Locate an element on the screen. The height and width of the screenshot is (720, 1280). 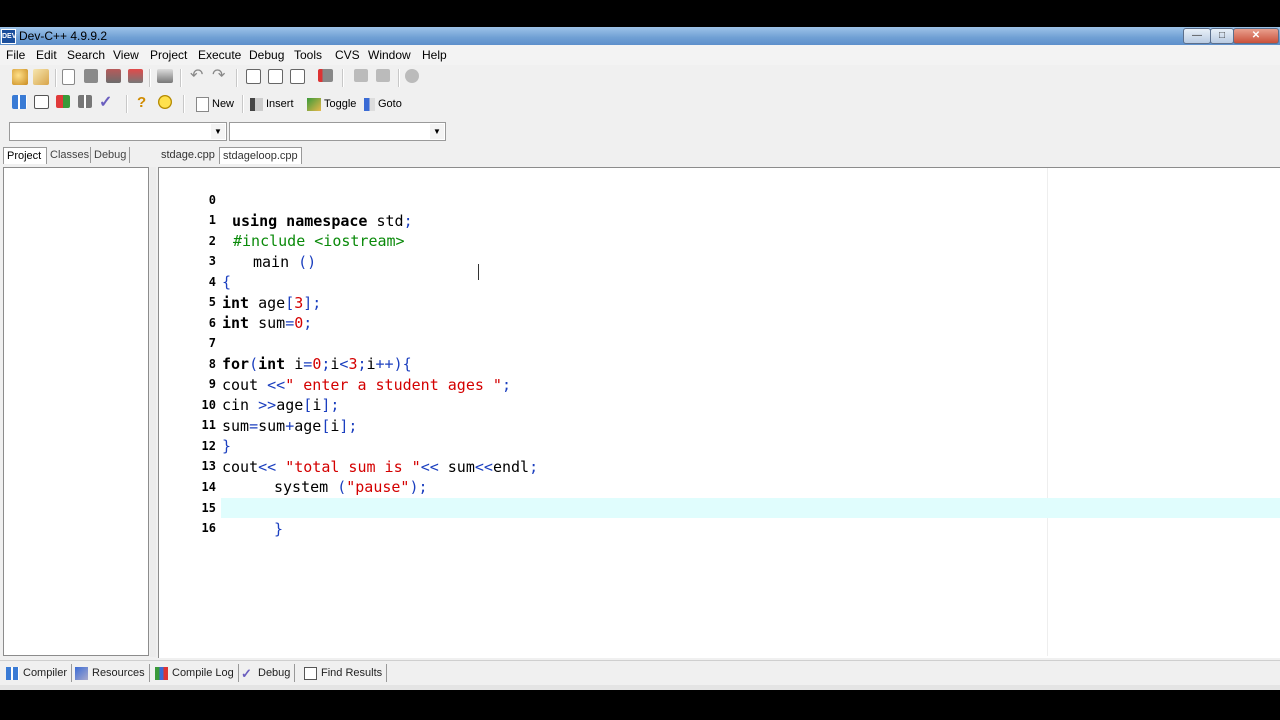
code-line: 8 cout <<" enter a student ages "; is located at coordinates (719, 363).